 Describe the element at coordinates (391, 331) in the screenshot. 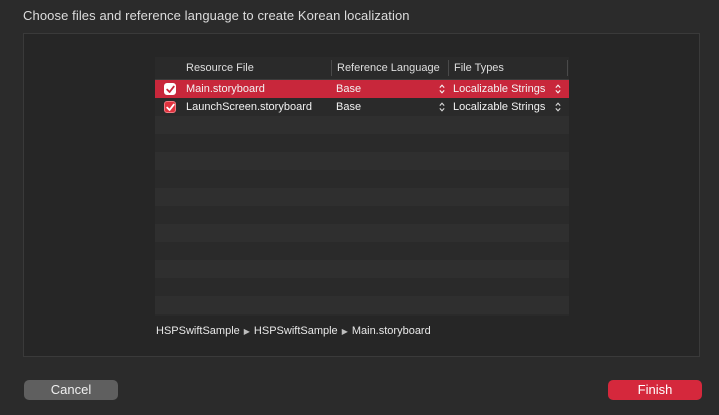

I see `breadcrumb-item: Main.storyboard` at that location.